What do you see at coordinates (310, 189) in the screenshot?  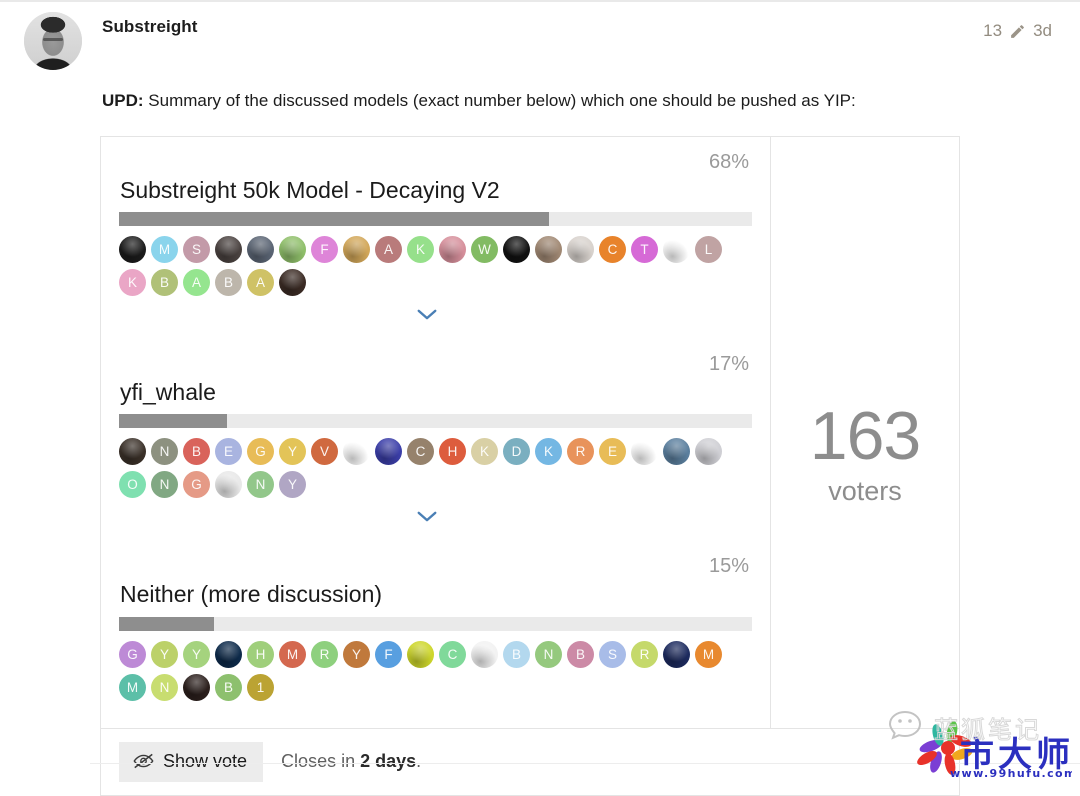 I see `poll-option-title: Substreight 50k Model - Decaying V2` at bounding box center [310, 189].